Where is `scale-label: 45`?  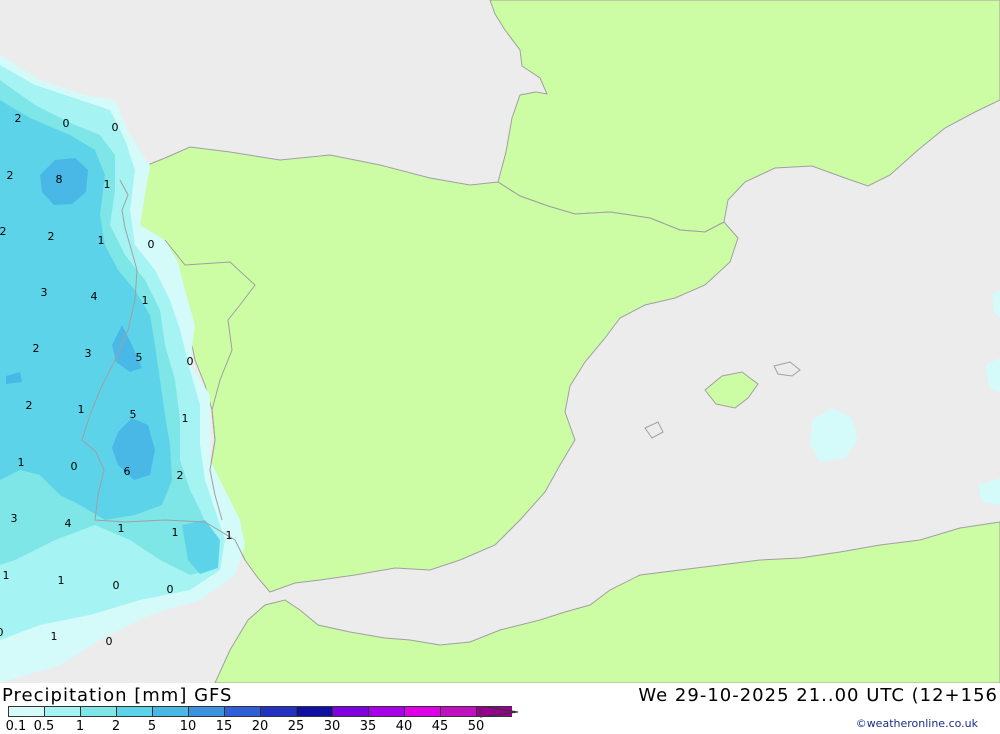
scale-label: 45 is located at coordinates (440, 726).